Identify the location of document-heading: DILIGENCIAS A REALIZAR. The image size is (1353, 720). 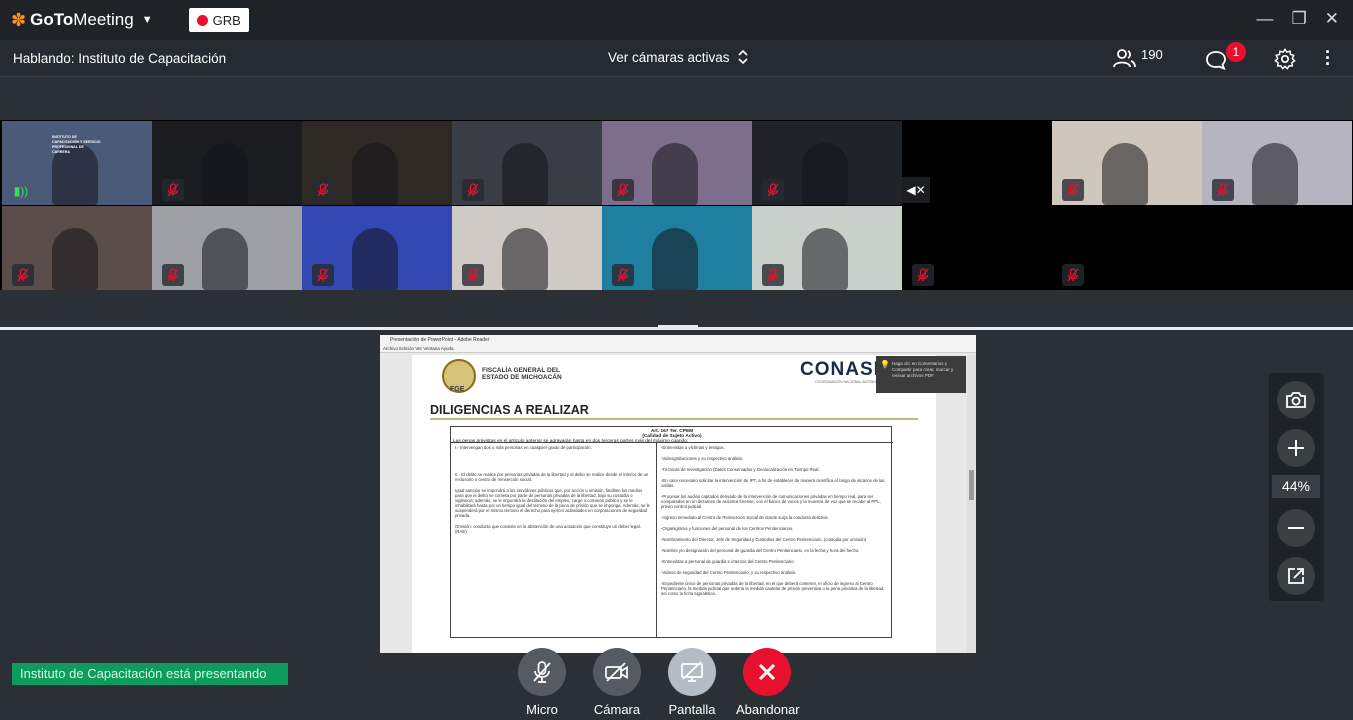
(509, 410).